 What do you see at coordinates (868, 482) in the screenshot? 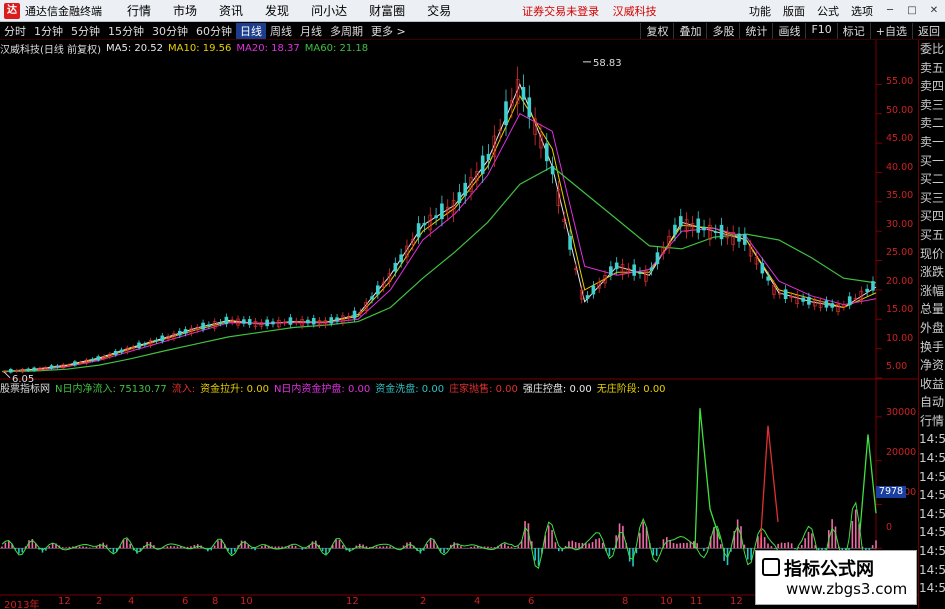
I see `indicator-spike` at bounding box center [868, 482].